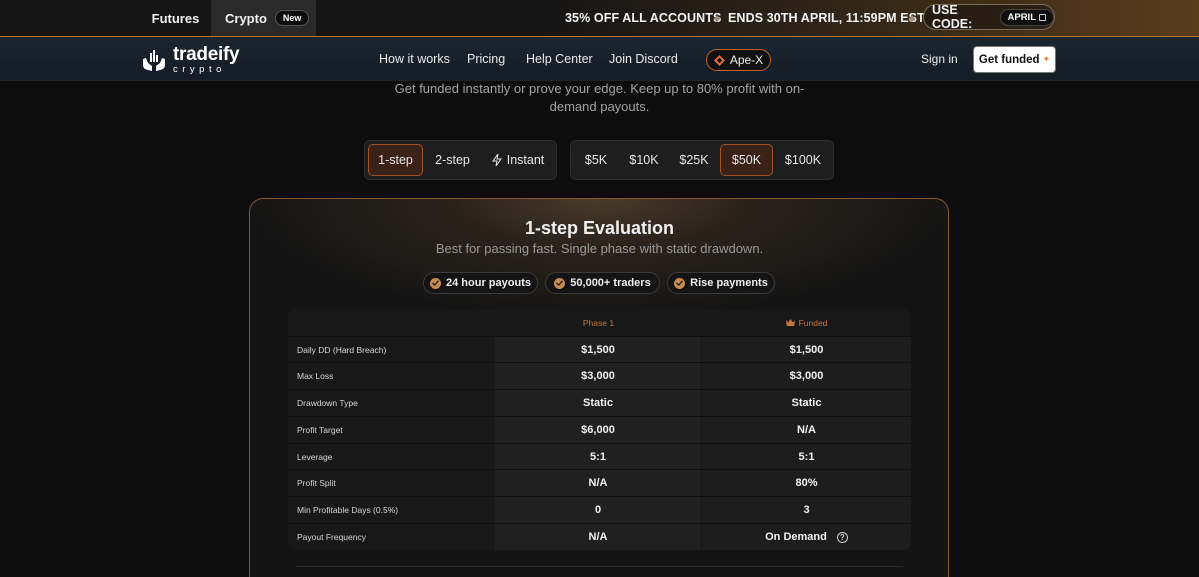 Image resolution: width=1199 pixels, height=577 pixels. I want to click on hands-logo-icon, so click(154, 60).